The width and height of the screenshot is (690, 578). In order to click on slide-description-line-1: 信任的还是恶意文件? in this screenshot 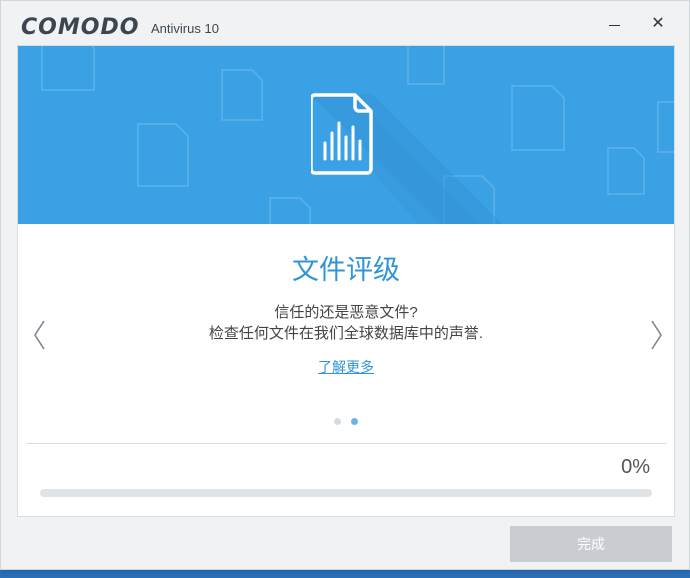, I will do `click(346, 312)`.